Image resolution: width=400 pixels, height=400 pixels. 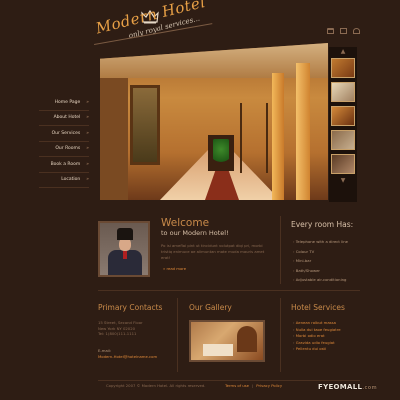 I want to click on hero-painting, so click(x=145, y=125).